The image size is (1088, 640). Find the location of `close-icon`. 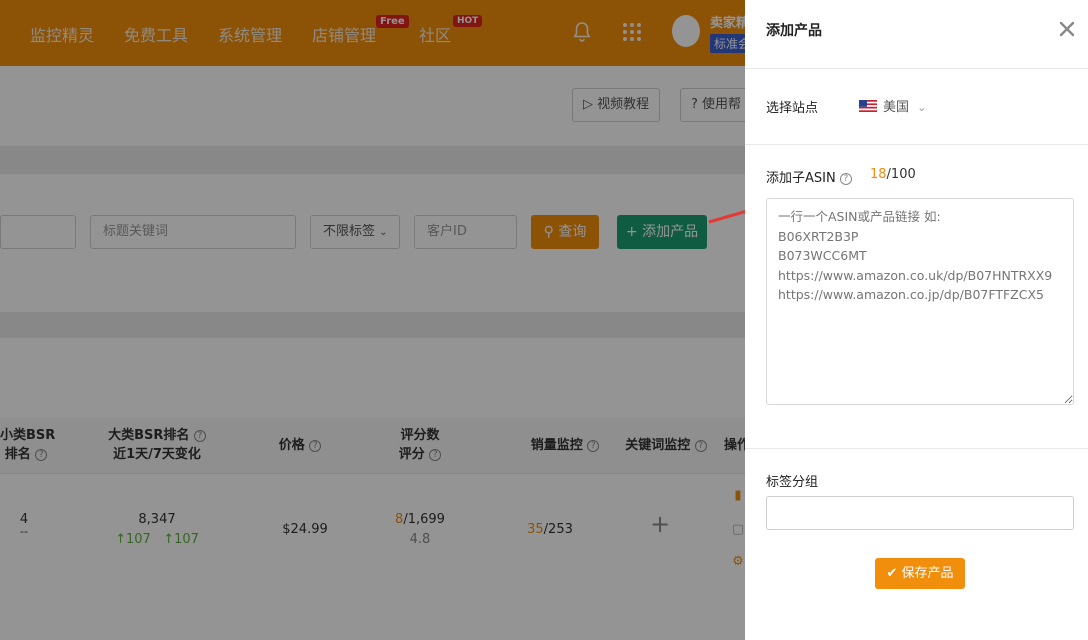

close-icon is located at coordinates (1067, 29).